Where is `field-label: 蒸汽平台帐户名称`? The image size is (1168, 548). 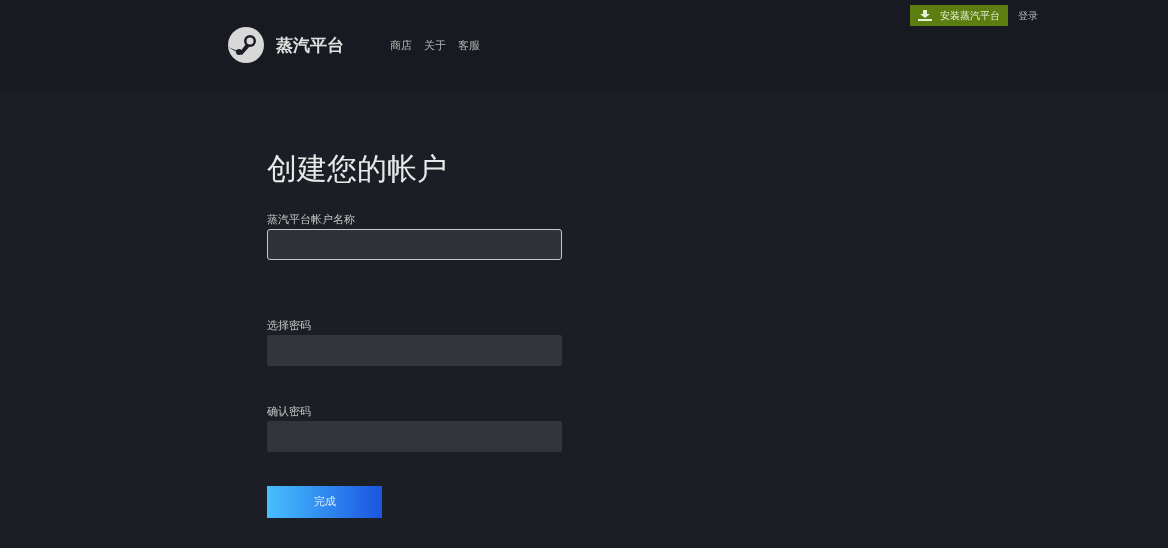 field-label: 蒸汽平台帐户名称 is located at coordinates (311, 219).